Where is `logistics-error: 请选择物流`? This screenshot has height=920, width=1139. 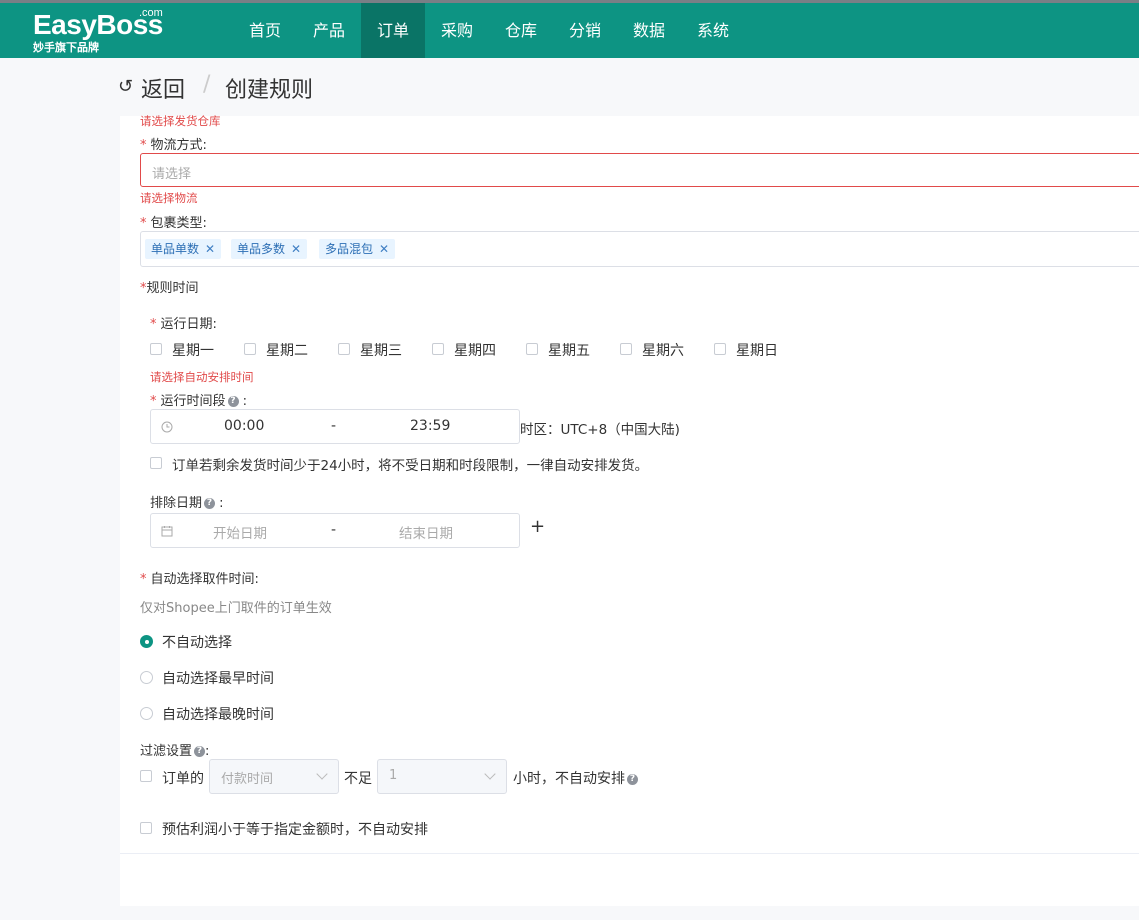
logistics-error: 请选择物流 is located at coordinates (169, 198).